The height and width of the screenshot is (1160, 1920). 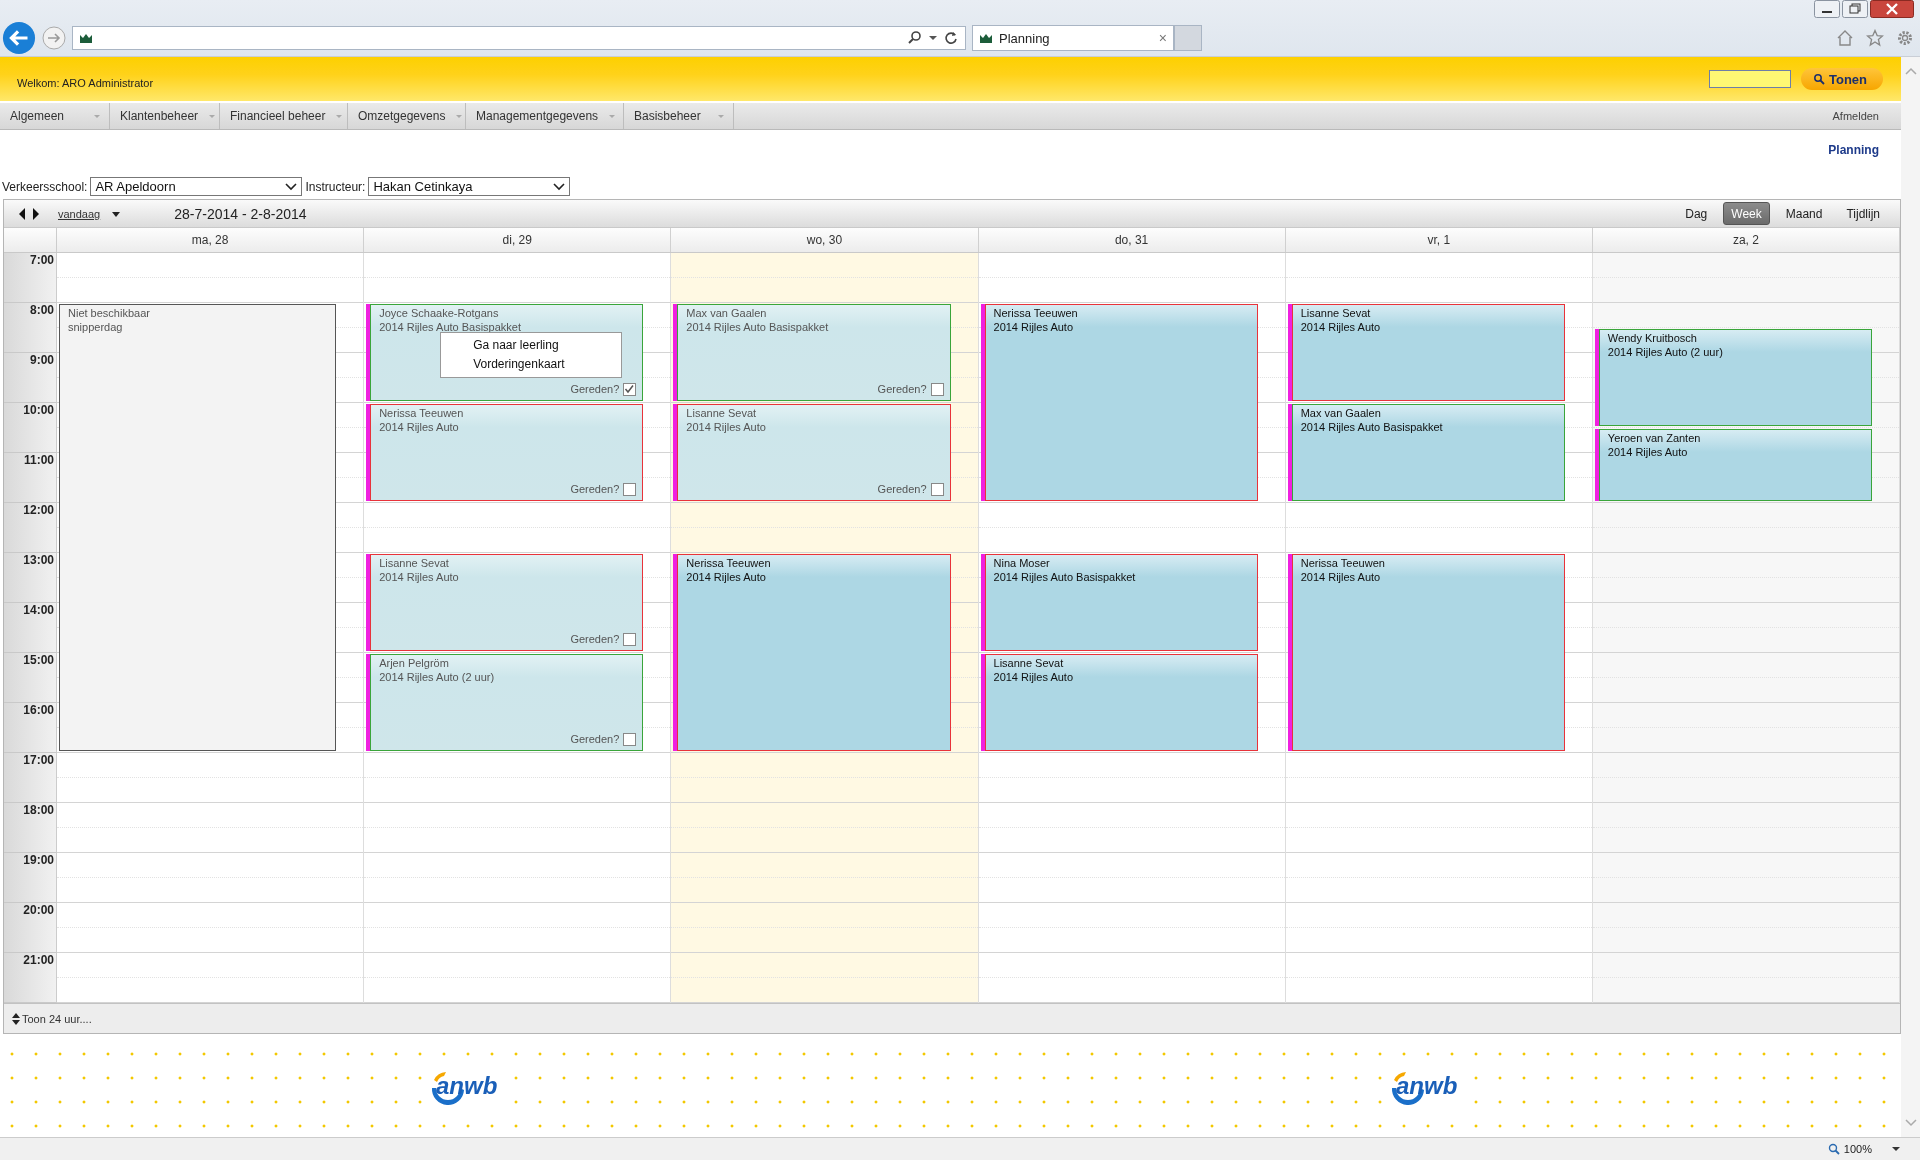 I want to click on welcome-text: Welkom: ARO Administrator, so click(x=86, y=82).